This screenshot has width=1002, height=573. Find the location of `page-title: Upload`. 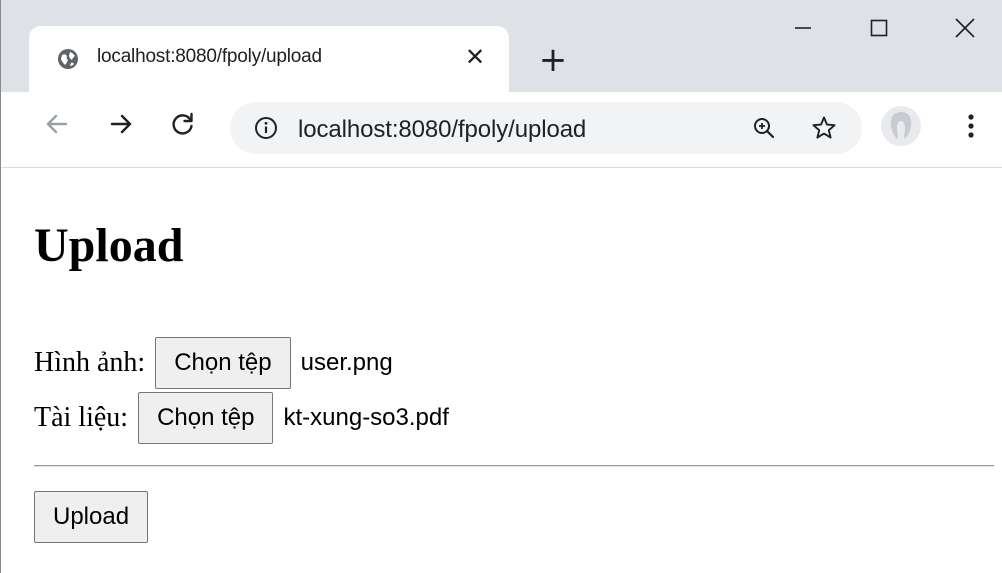

page-title: Upload is located at coordinates (109, 245).